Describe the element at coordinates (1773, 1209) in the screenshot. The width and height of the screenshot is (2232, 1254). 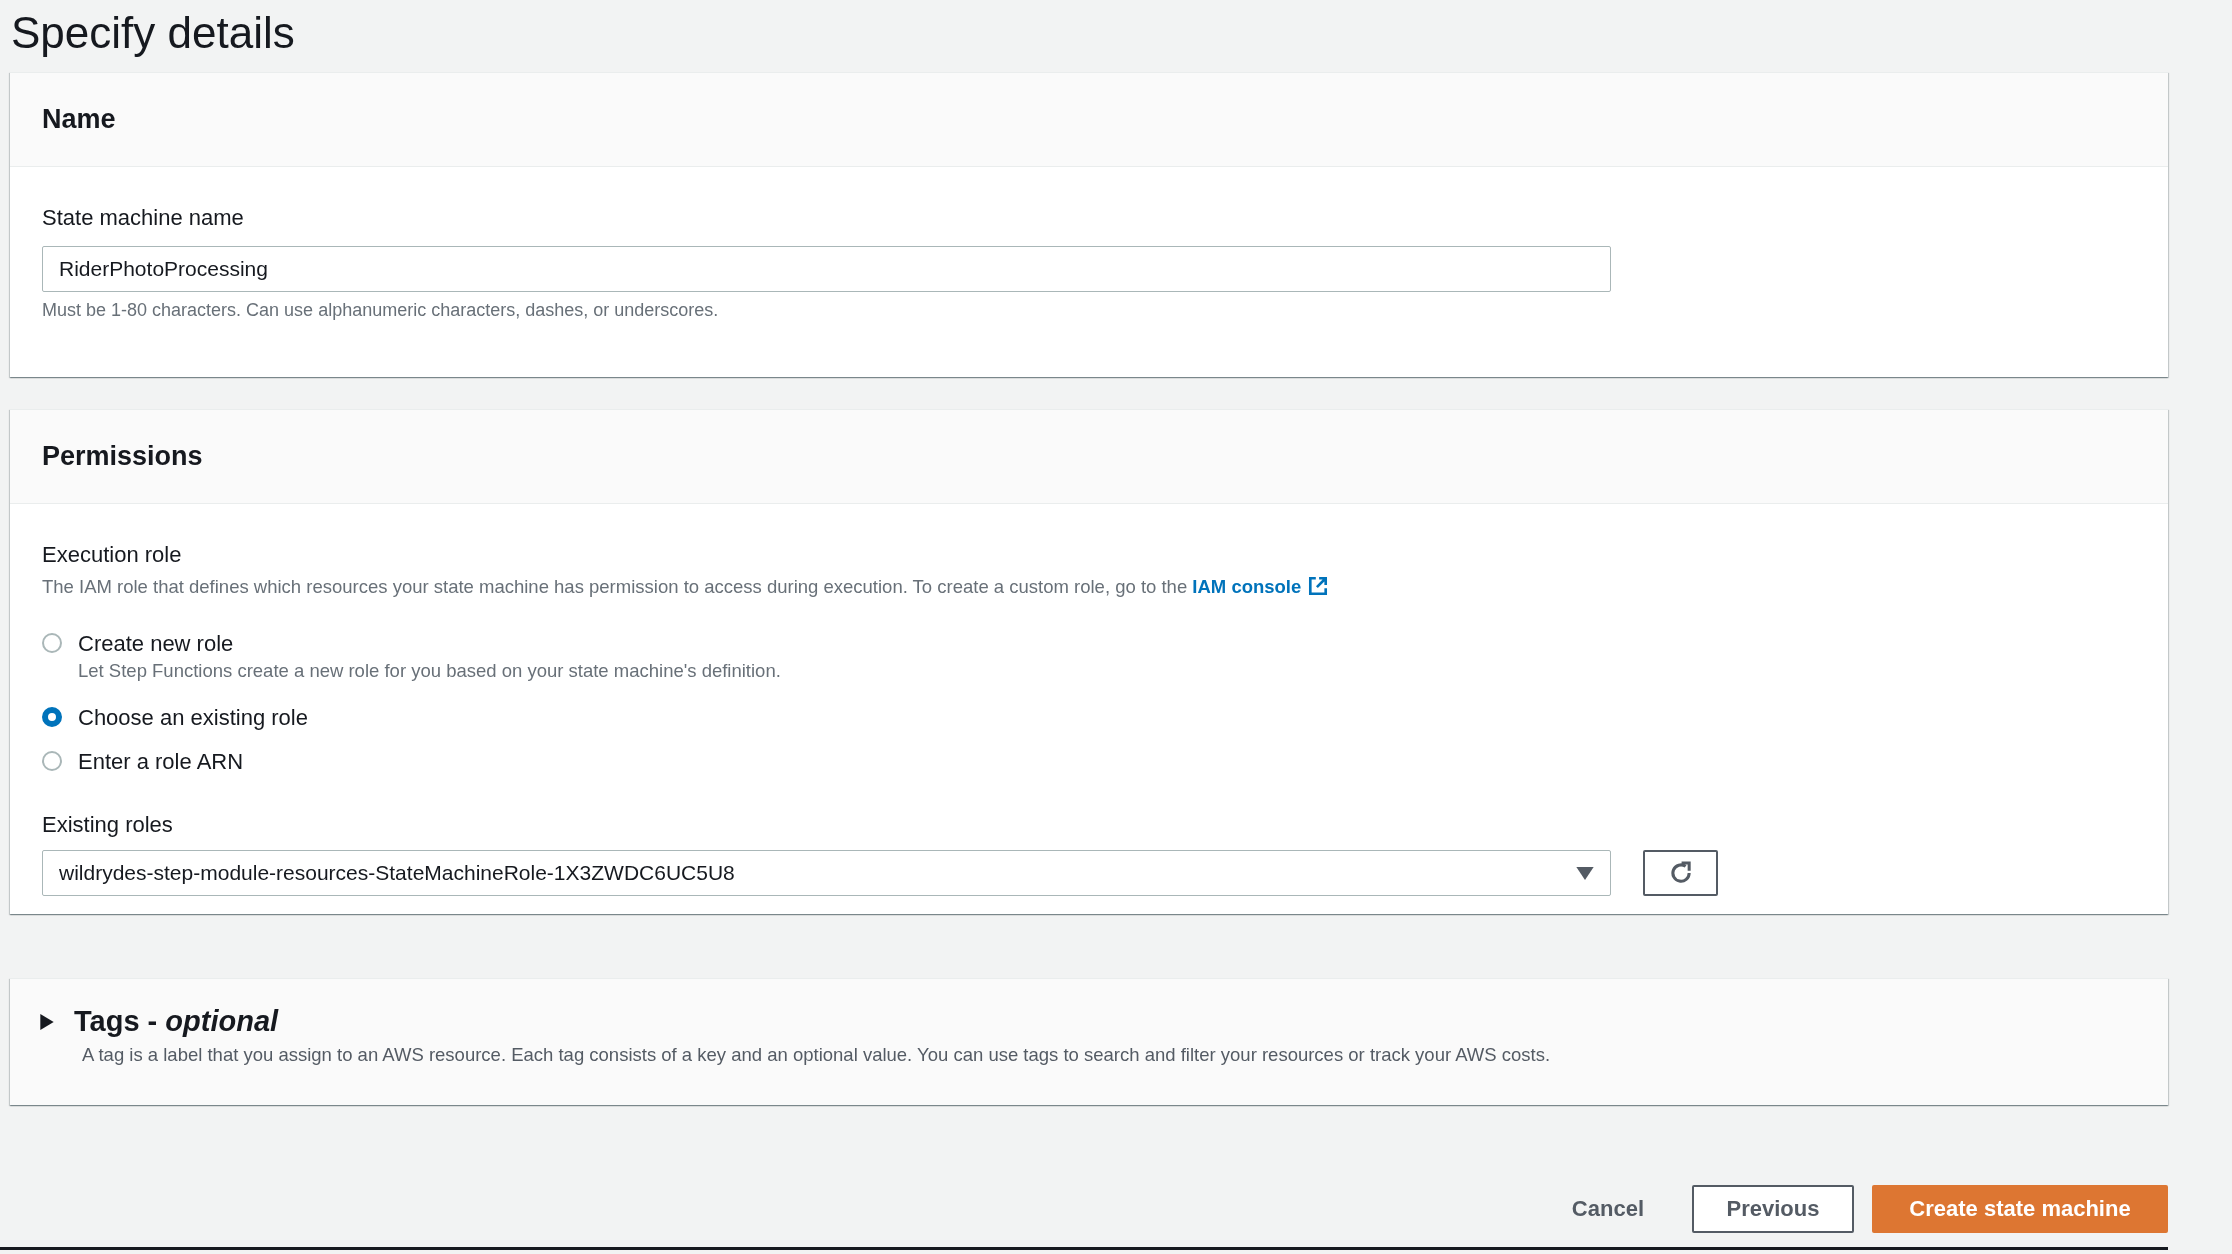
I see `previous-button: Previous` at that location.